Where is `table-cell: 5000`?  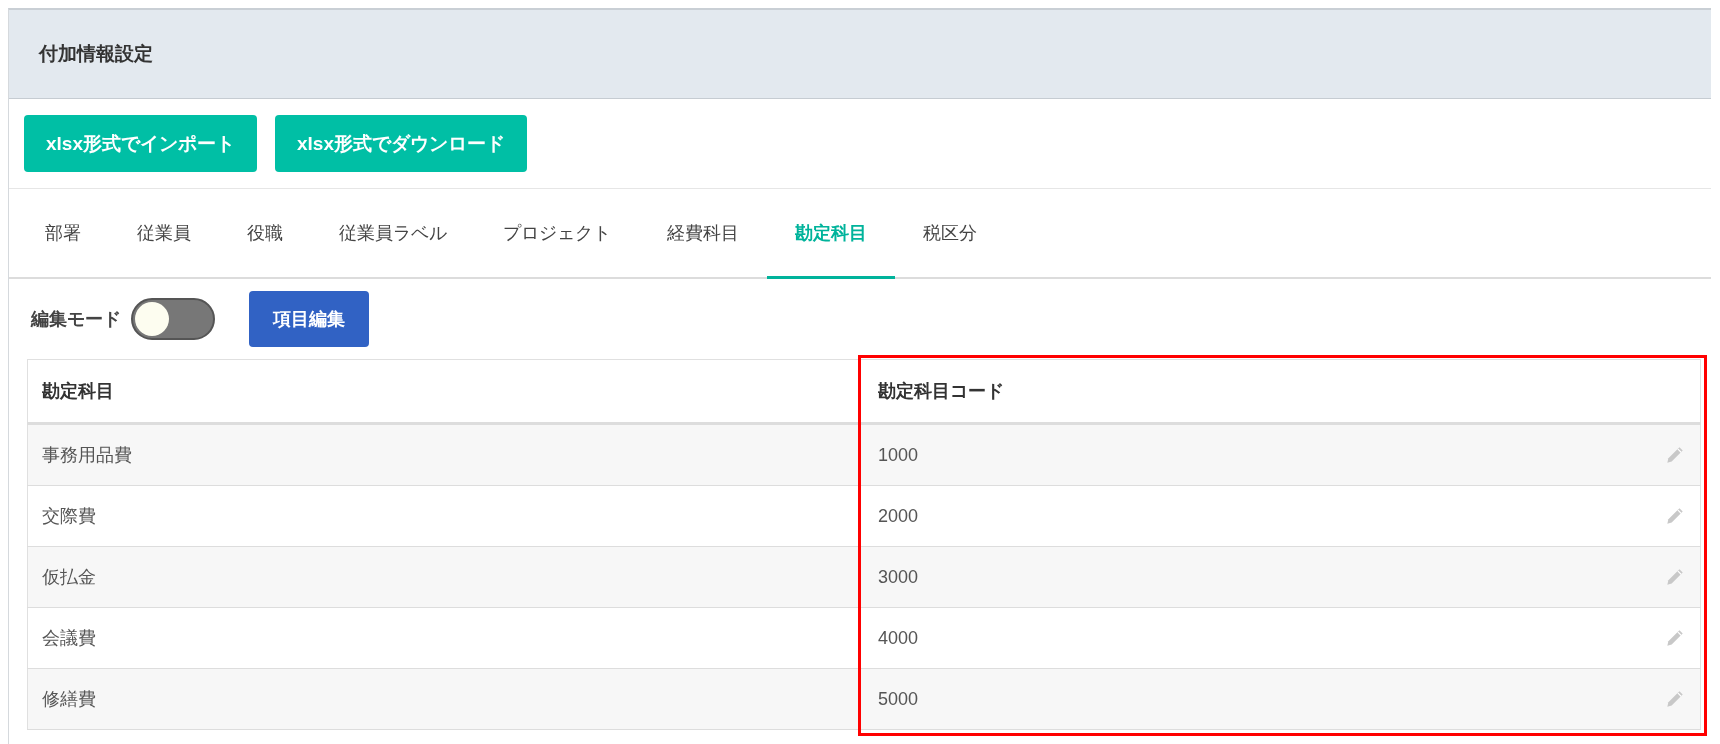 table-cell: 5000 is located at coordinates (898, 699).